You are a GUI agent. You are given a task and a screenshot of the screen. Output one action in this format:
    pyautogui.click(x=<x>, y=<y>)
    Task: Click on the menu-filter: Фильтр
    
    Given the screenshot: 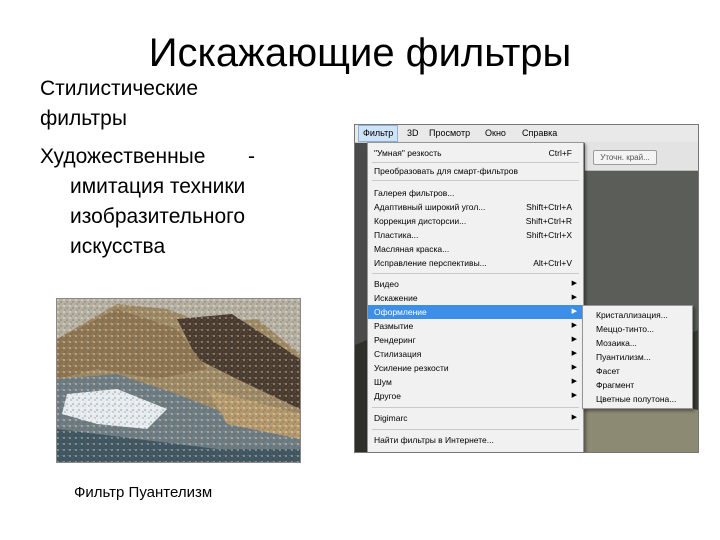 What is the action you would take?
    pyautogui.click(x=378, y=133)
    